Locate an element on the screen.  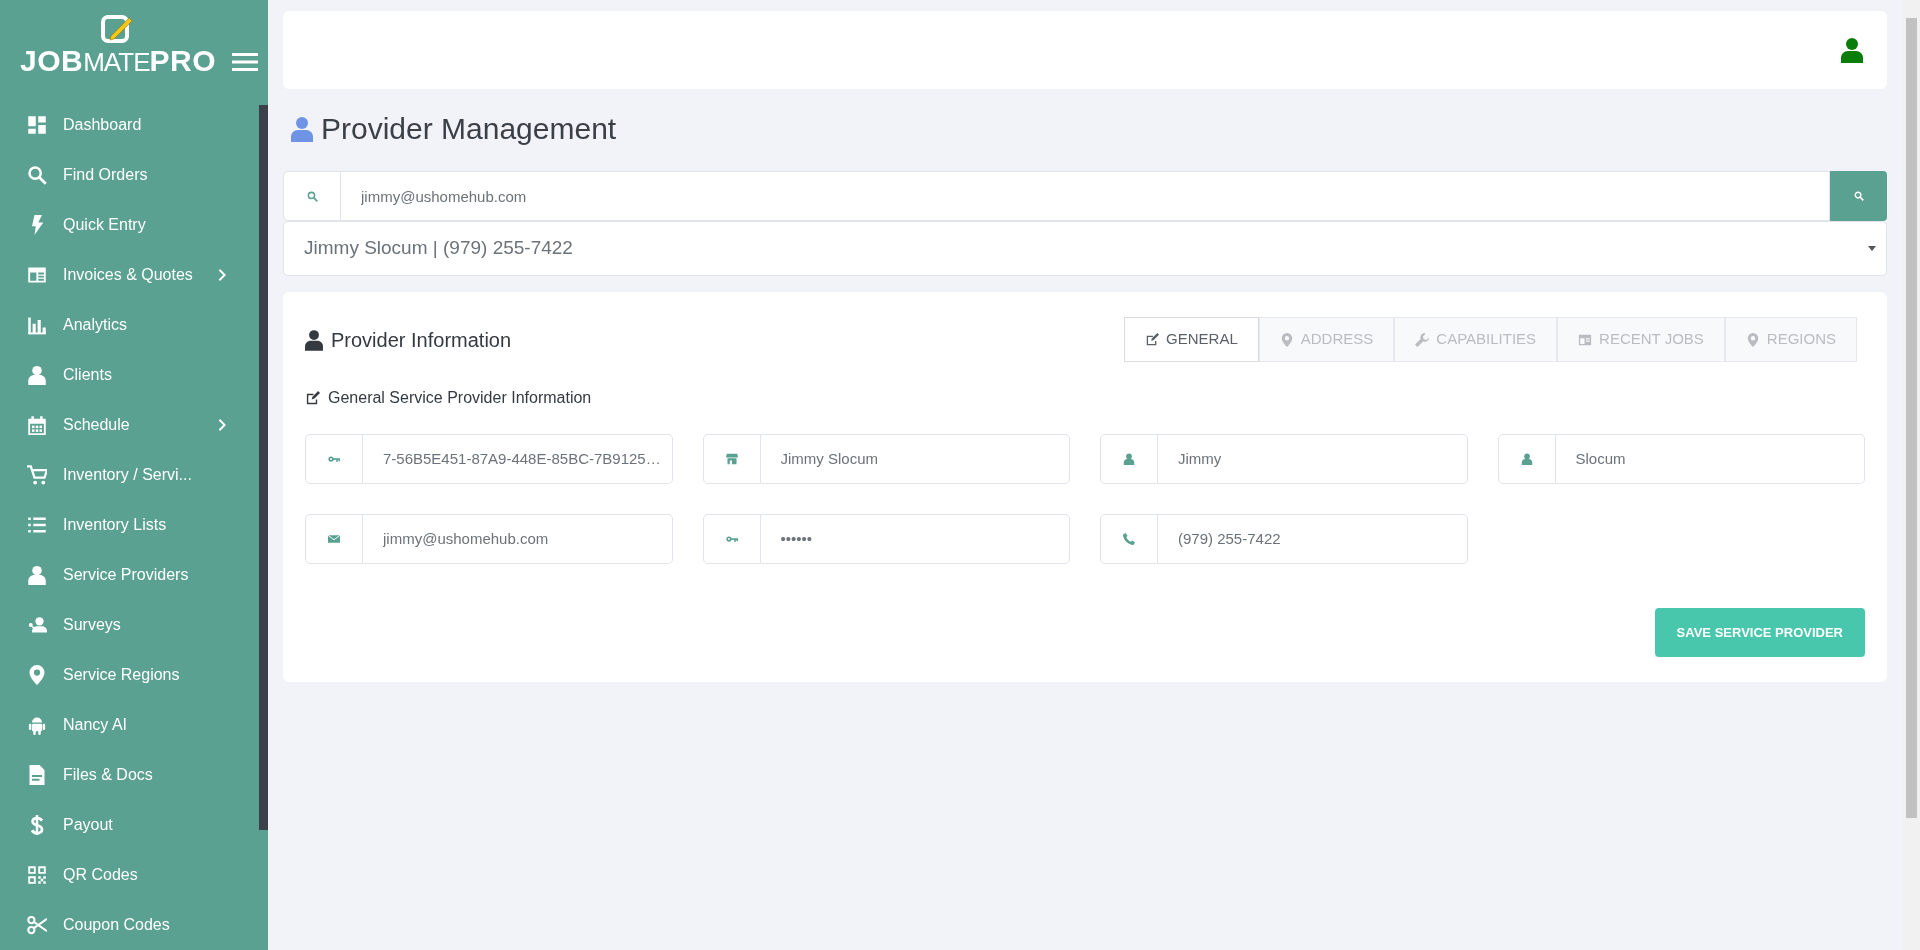
list-icon is located at coordinates (37, 525).